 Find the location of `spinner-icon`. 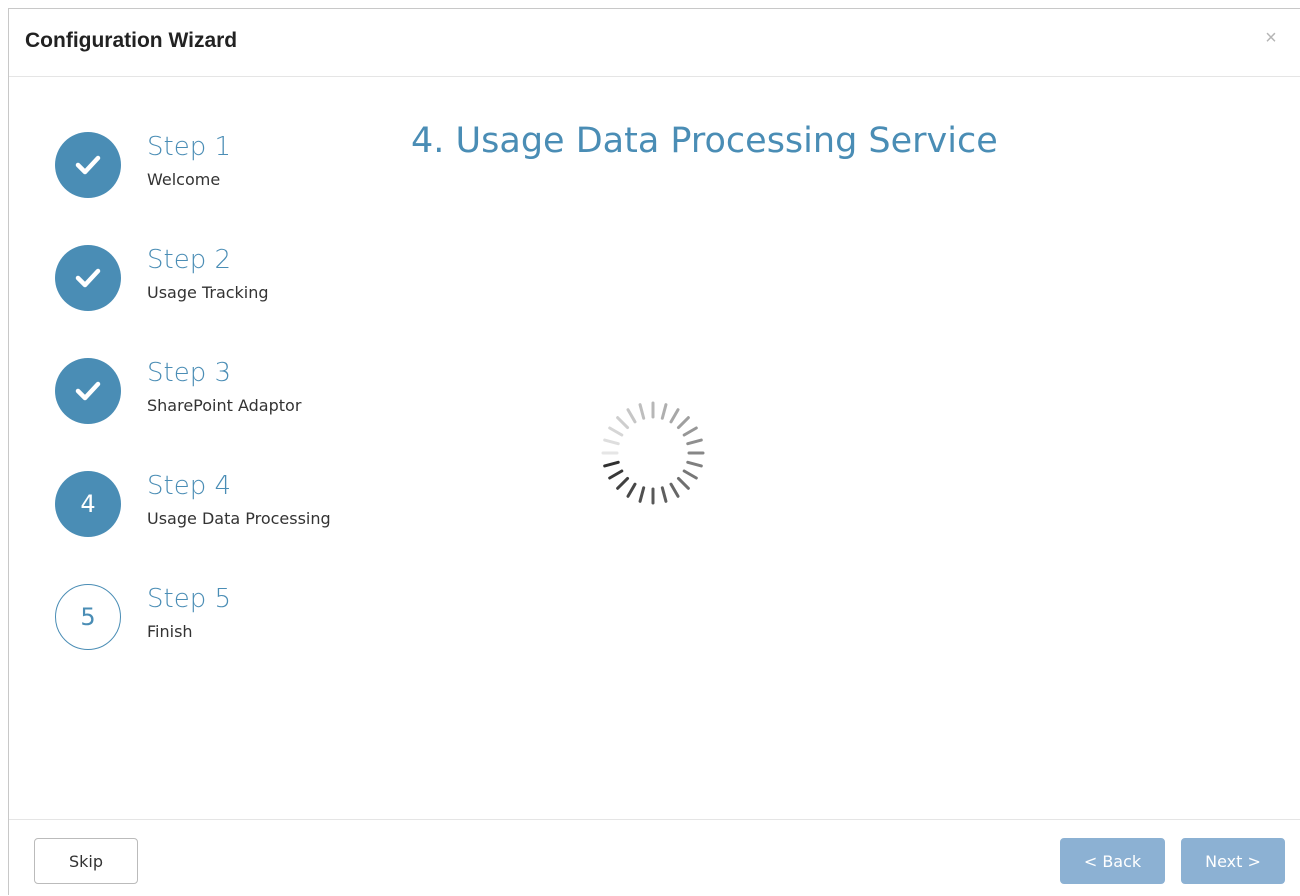

spinner-icon is located at coordinates (653, 453).